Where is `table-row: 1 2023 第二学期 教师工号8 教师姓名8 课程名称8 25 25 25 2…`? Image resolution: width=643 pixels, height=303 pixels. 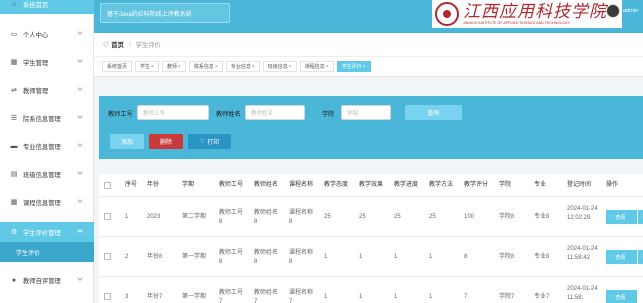 table-row: 1 2023 第二学期 教师工号8 教师姓名8 课程名称8 25 25 25 2… is located at coordinates (371, 217).